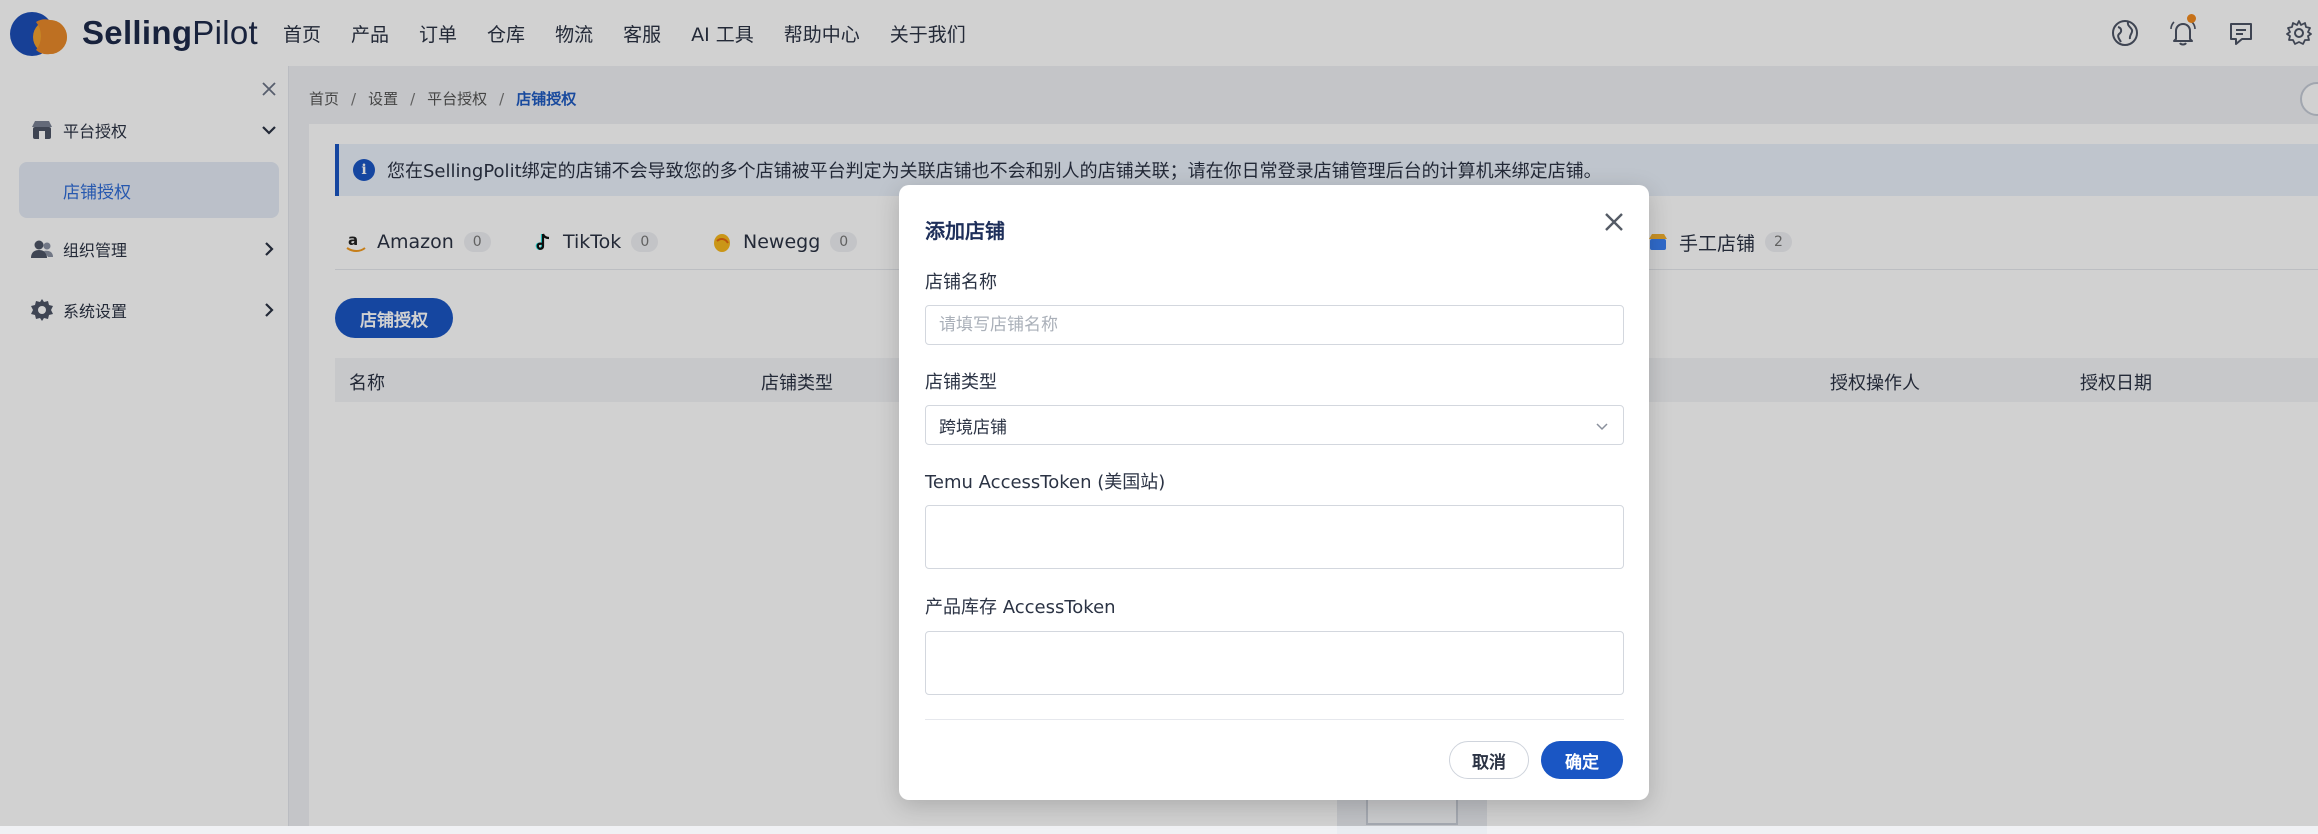 The width and height of the screenshot is (2318, 834). I want to click on store-name-input, so click(1274, 325).